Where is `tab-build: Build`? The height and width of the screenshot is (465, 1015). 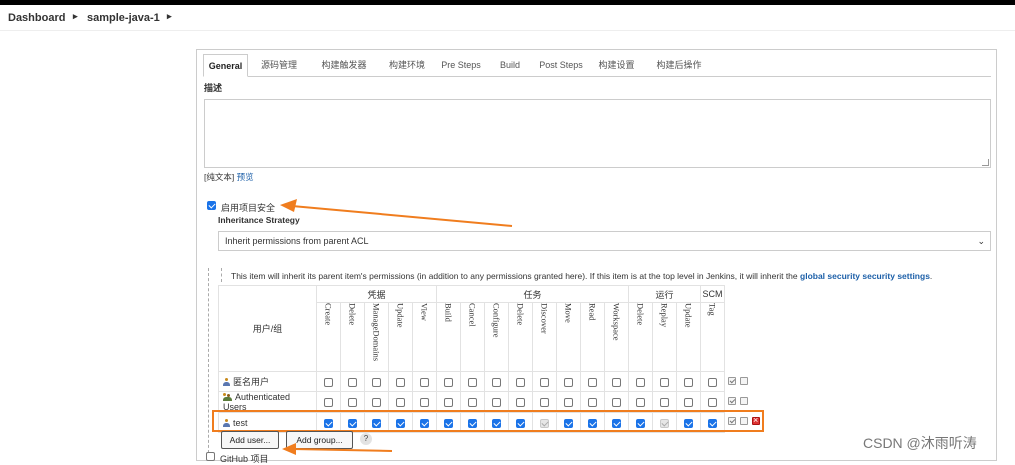 tab-build: Build is located at coordinates (510, 65).